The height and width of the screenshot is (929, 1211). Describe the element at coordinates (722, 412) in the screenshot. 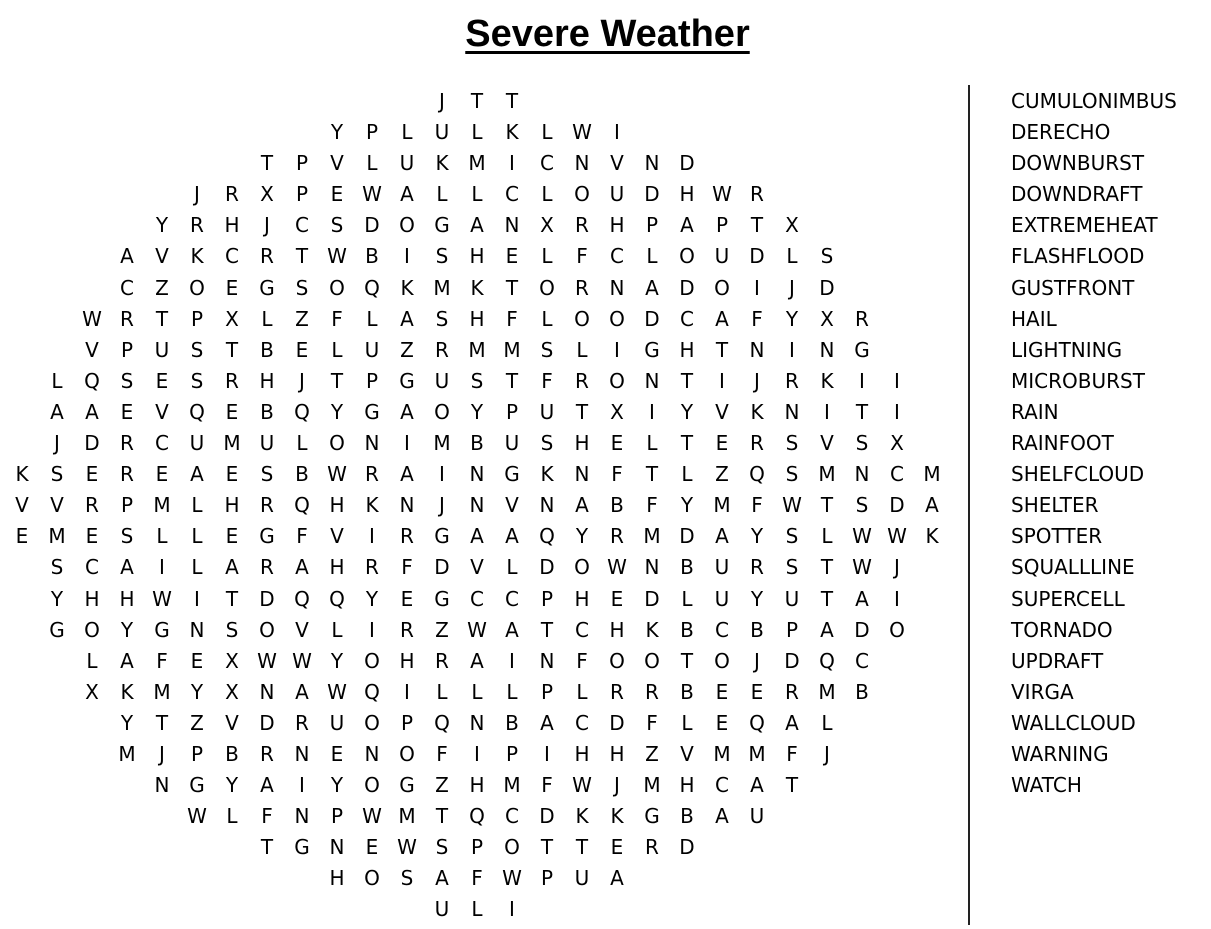

I see `grid-letter: V` at that location.